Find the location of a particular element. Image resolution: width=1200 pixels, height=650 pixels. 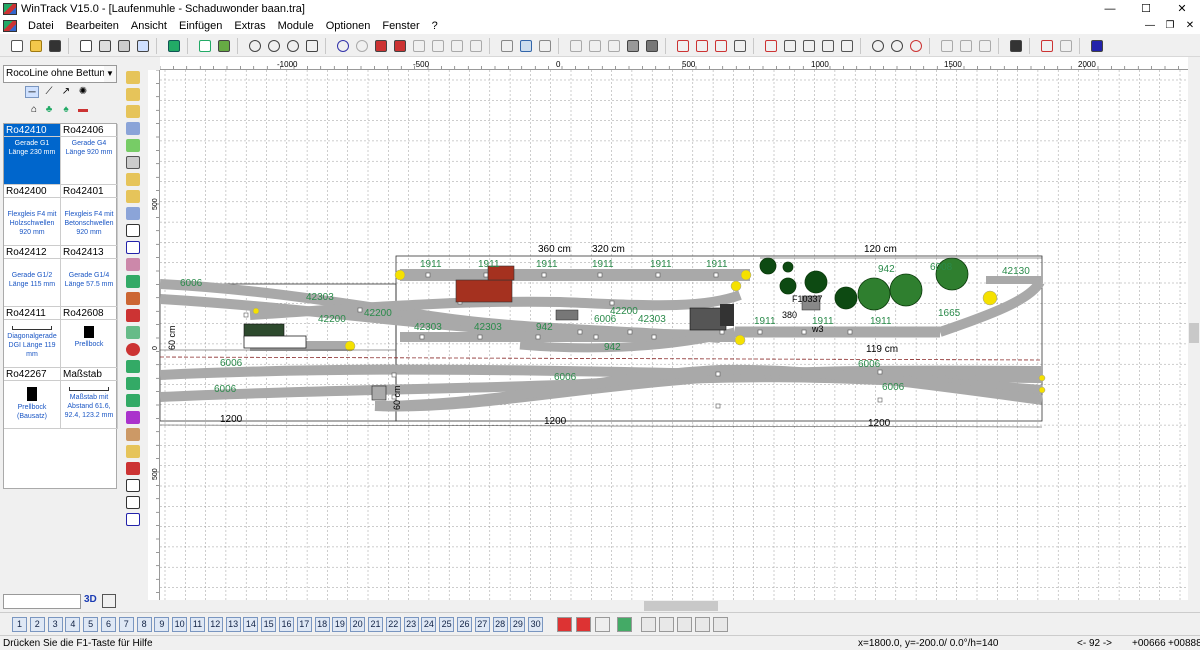

redo-icon is located at coordinates (362, 46).